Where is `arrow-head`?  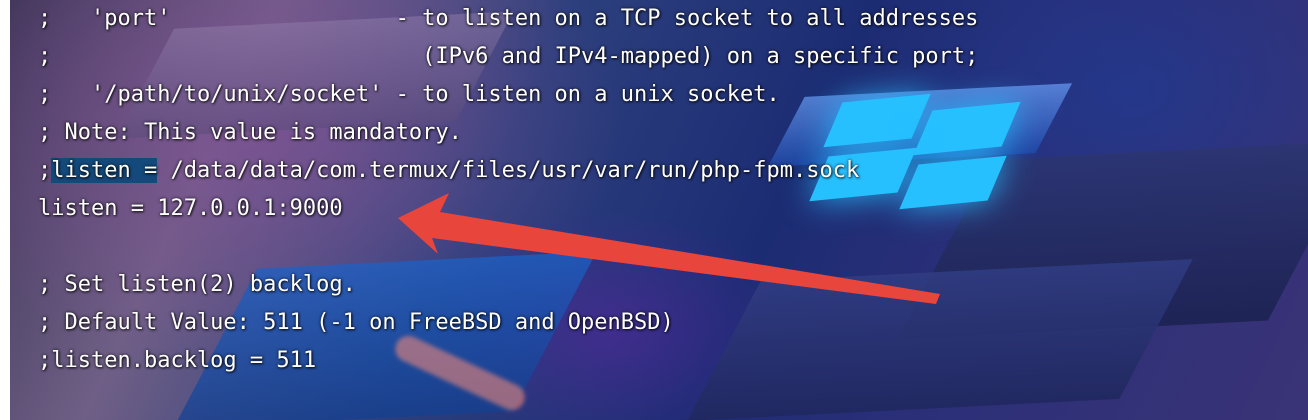
arrow-head is located at coordinates (669, 248).